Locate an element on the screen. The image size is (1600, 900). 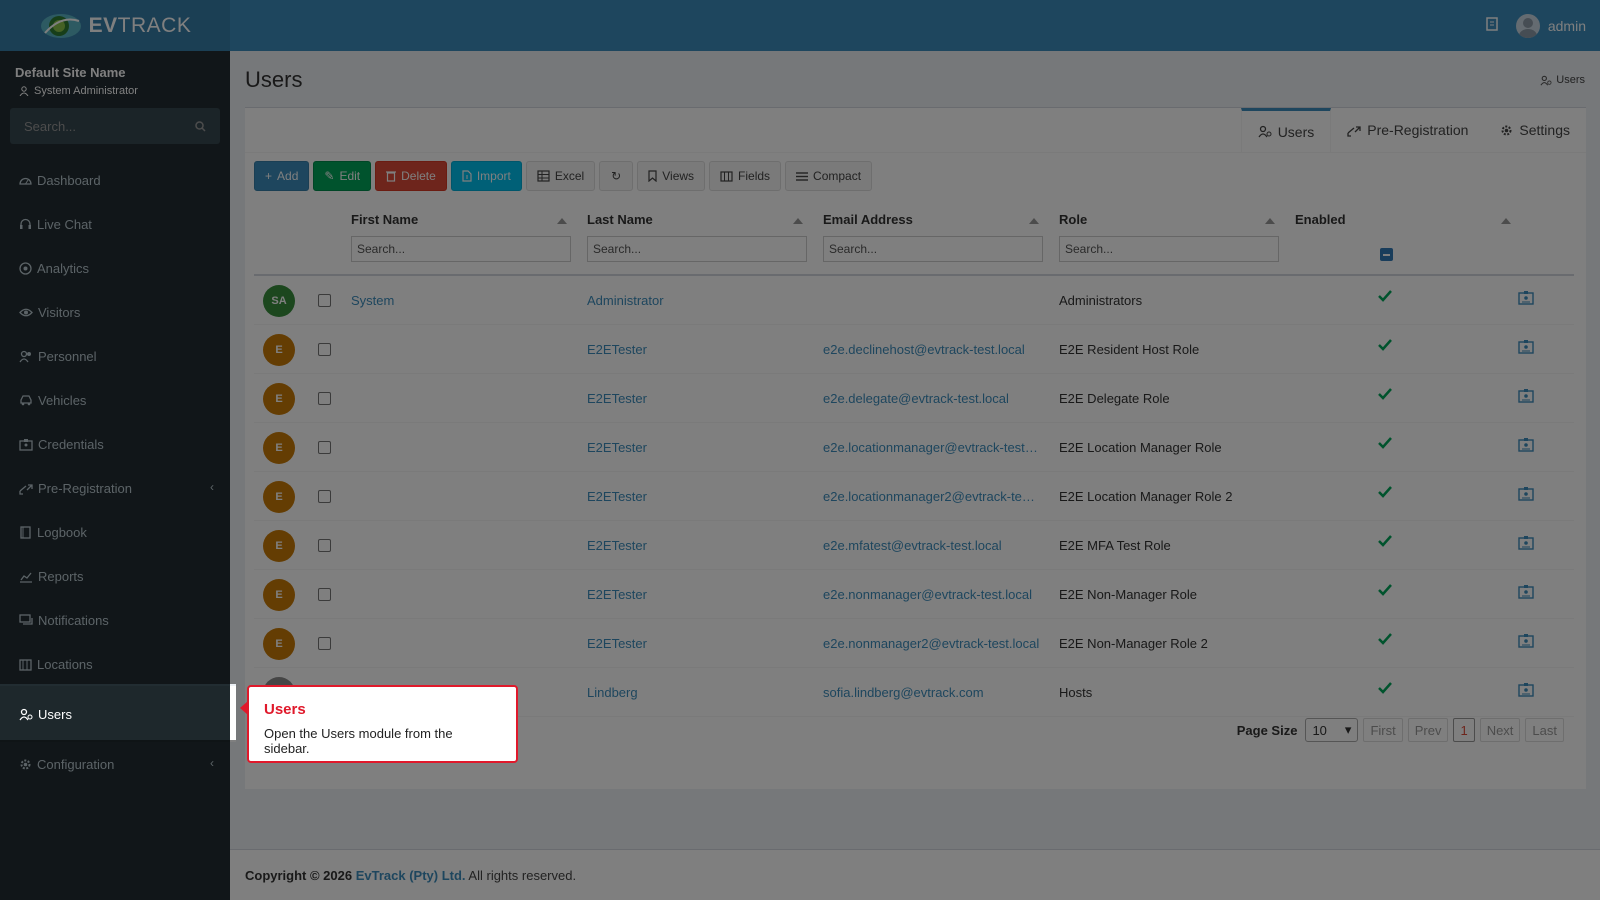
tab-pre-registration: Pre-Registration is located at coordinates (1407, 130).